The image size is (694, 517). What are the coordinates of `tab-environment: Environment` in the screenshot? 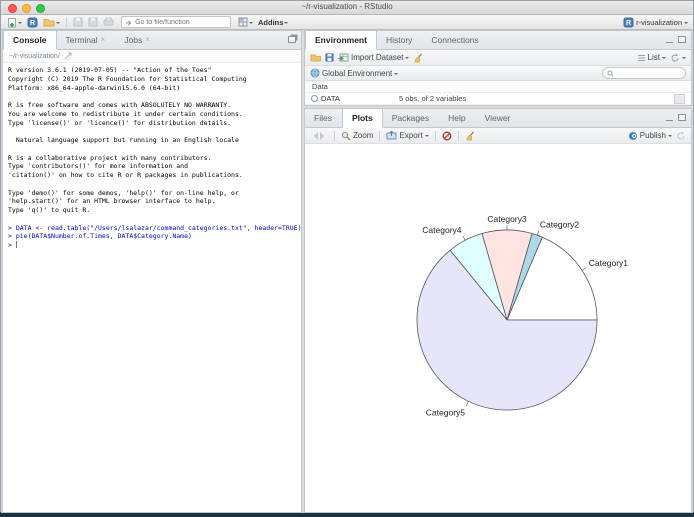 It's located at (341, 40).